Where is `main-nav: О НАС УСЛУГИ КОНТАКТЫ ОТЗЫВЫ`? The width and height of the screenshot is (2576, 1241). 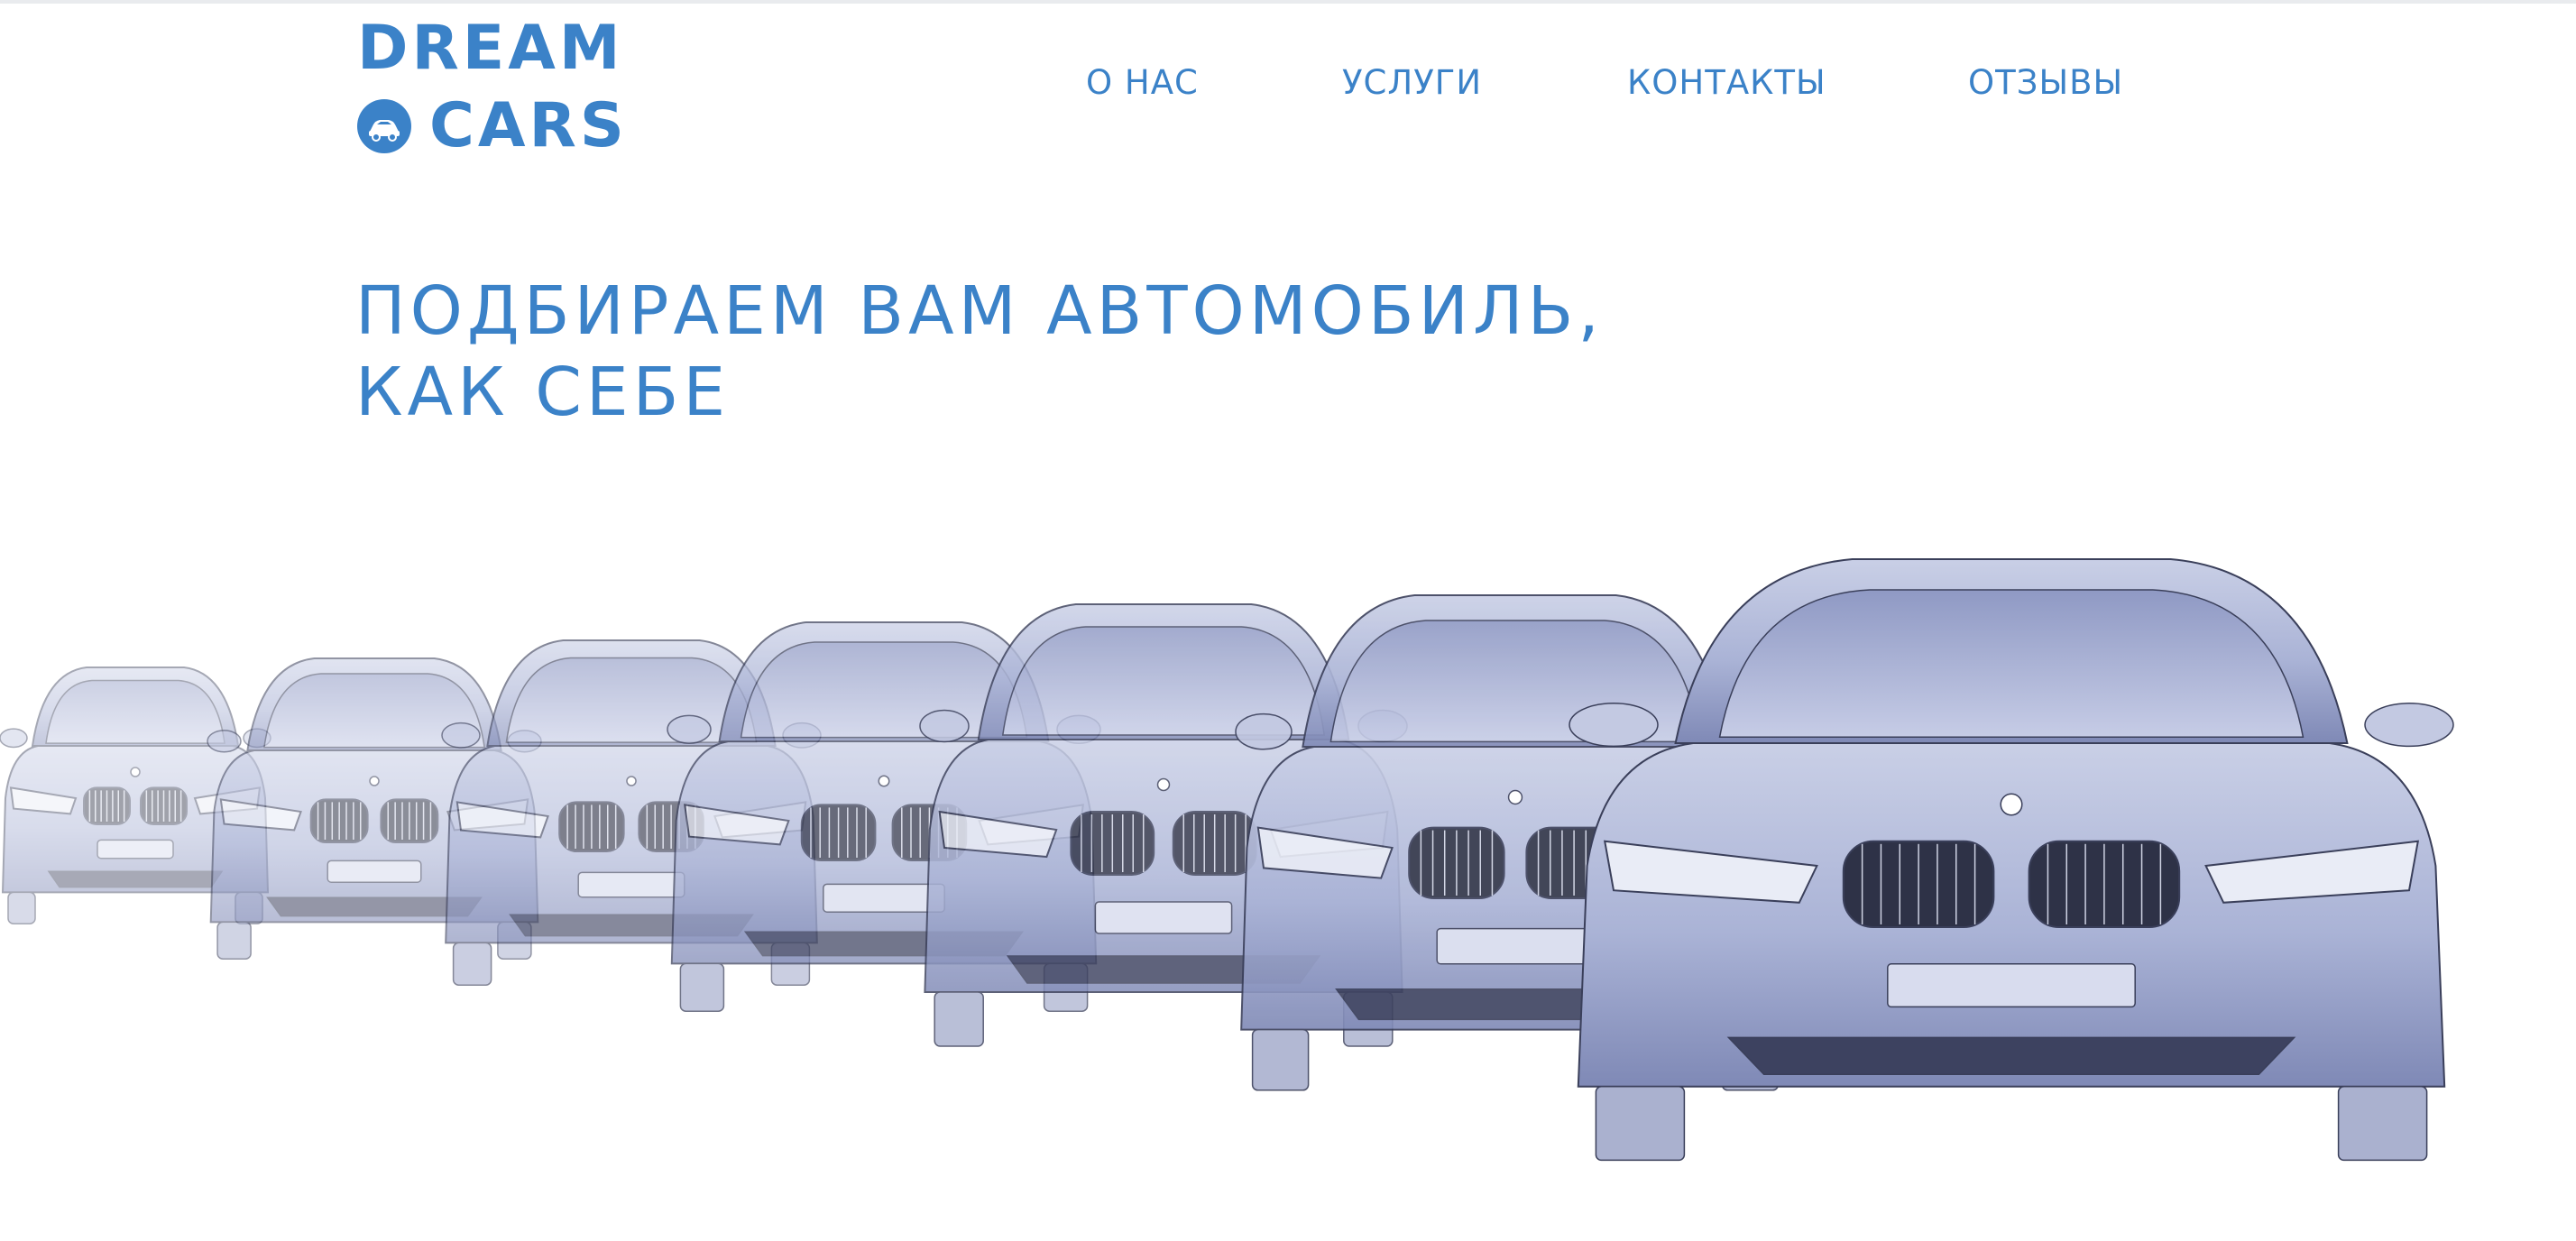
main-nav: О НАС УСЛУГИ КОНТАКТЫ ОТЗЫВЫ is located at coordinates (1288, 83).